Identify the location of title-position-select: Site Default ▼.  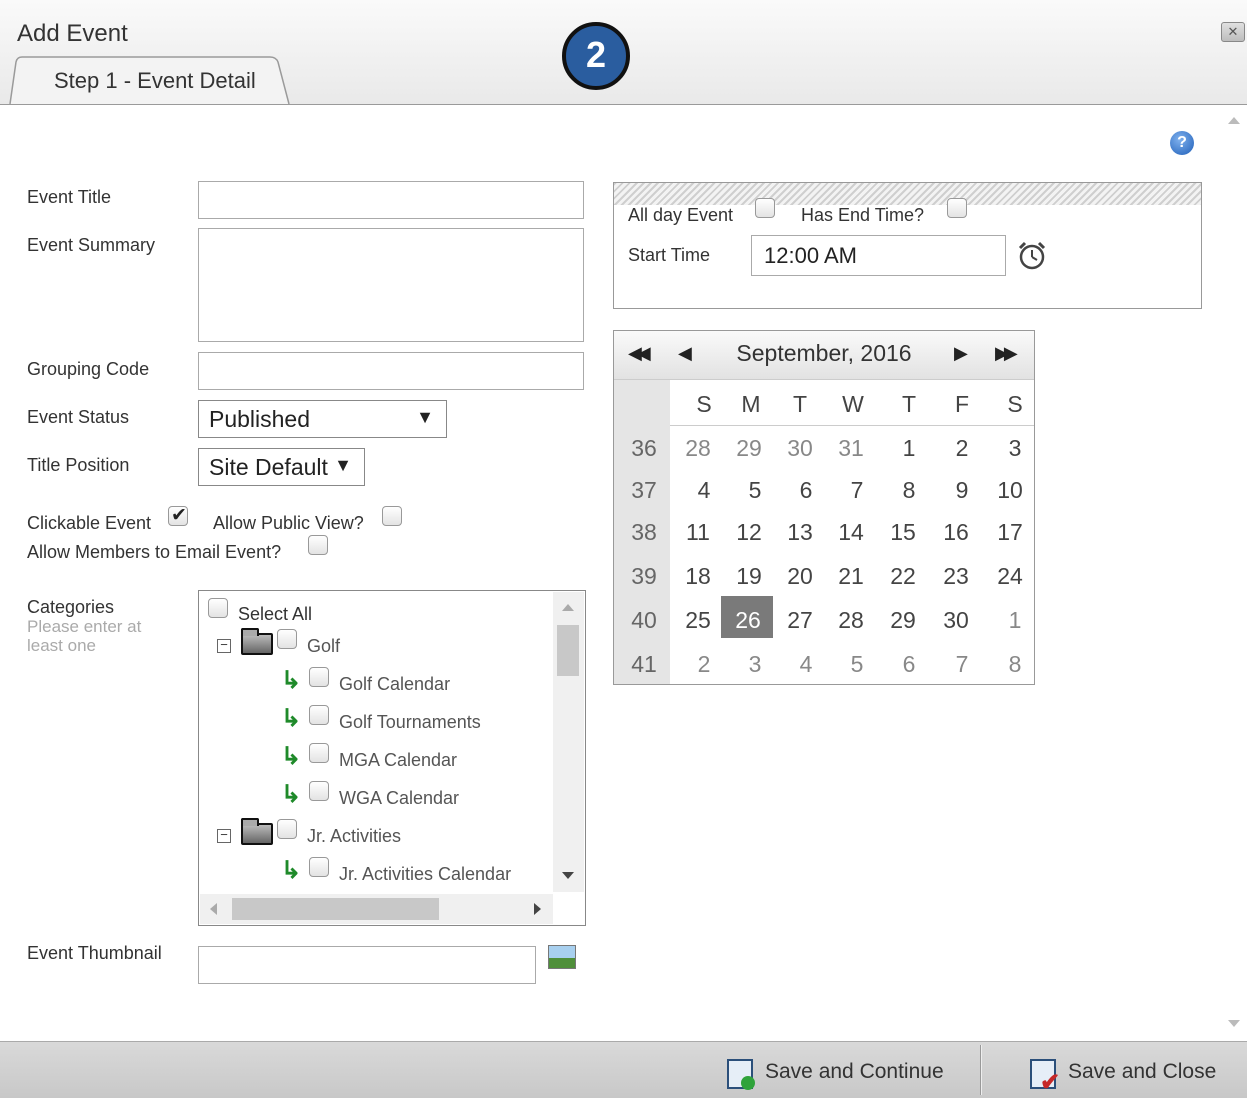
(281, 467).